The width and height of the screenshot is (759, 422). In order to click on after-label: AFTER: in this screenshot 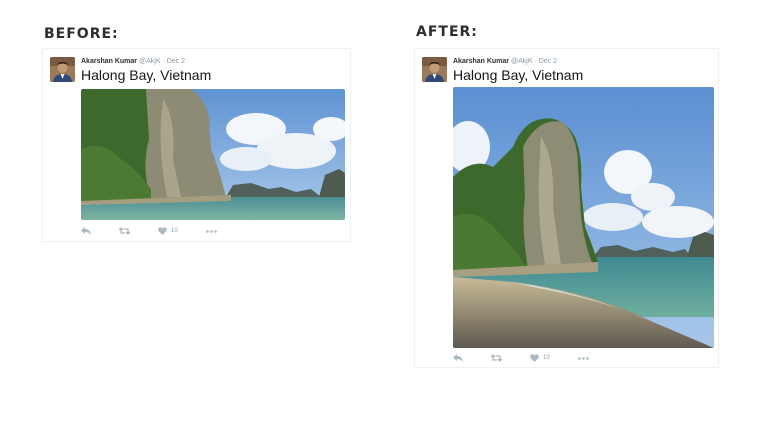, I will do `click(447, 32)`.